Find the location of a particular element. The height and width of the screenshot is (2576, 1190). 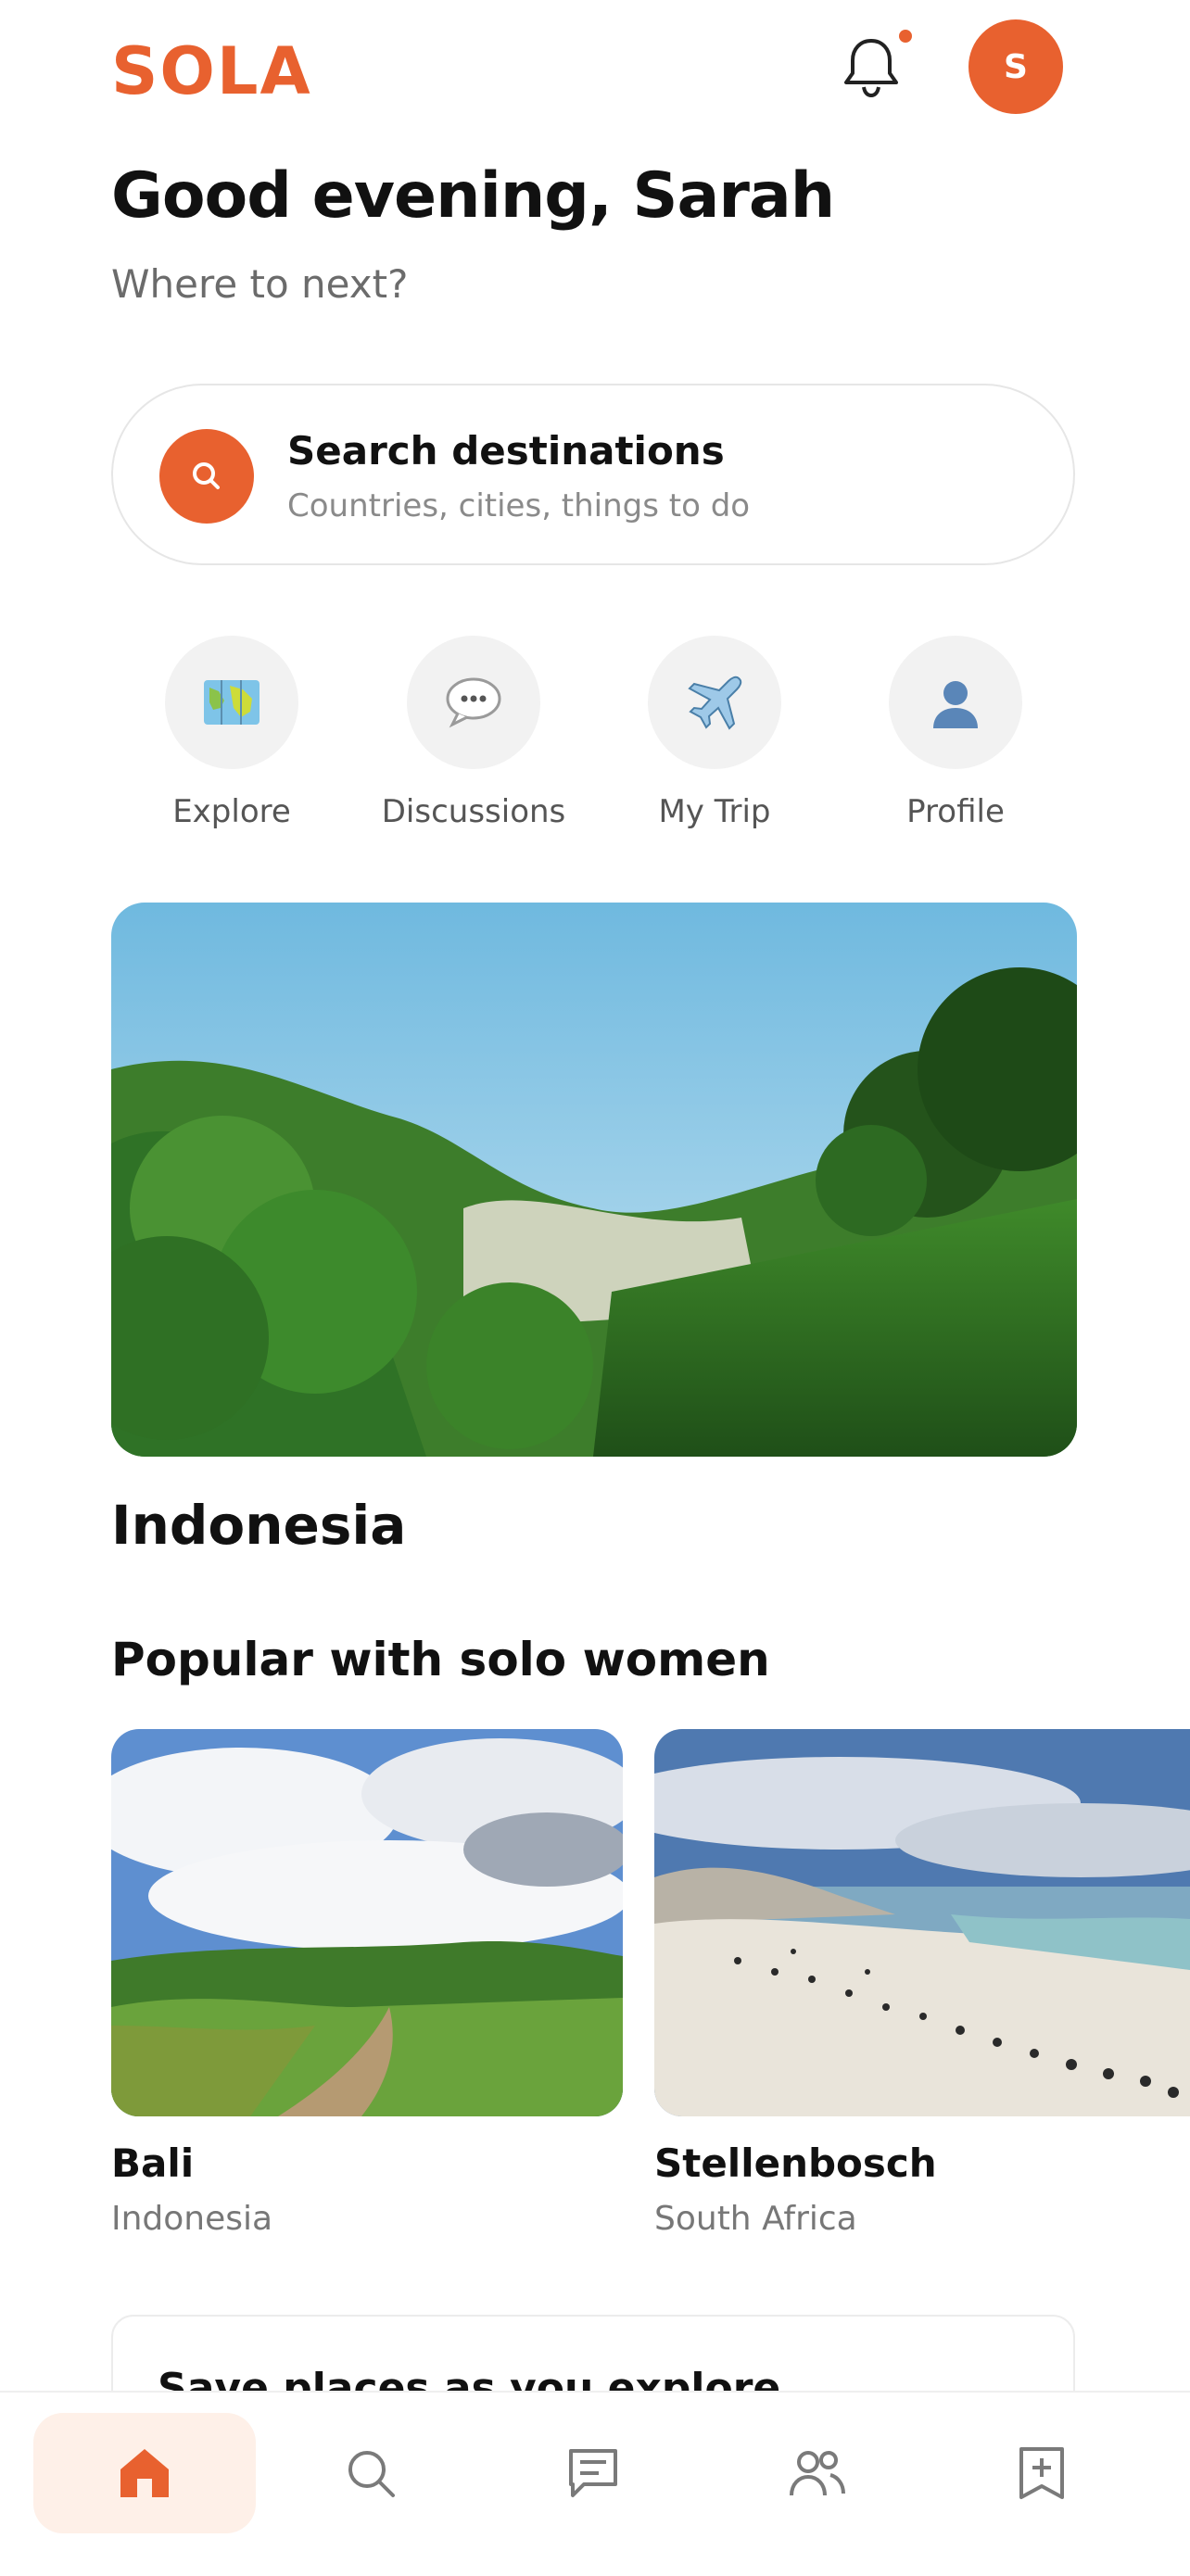

speech-bubble-icon is located at coordinates (473, 702).